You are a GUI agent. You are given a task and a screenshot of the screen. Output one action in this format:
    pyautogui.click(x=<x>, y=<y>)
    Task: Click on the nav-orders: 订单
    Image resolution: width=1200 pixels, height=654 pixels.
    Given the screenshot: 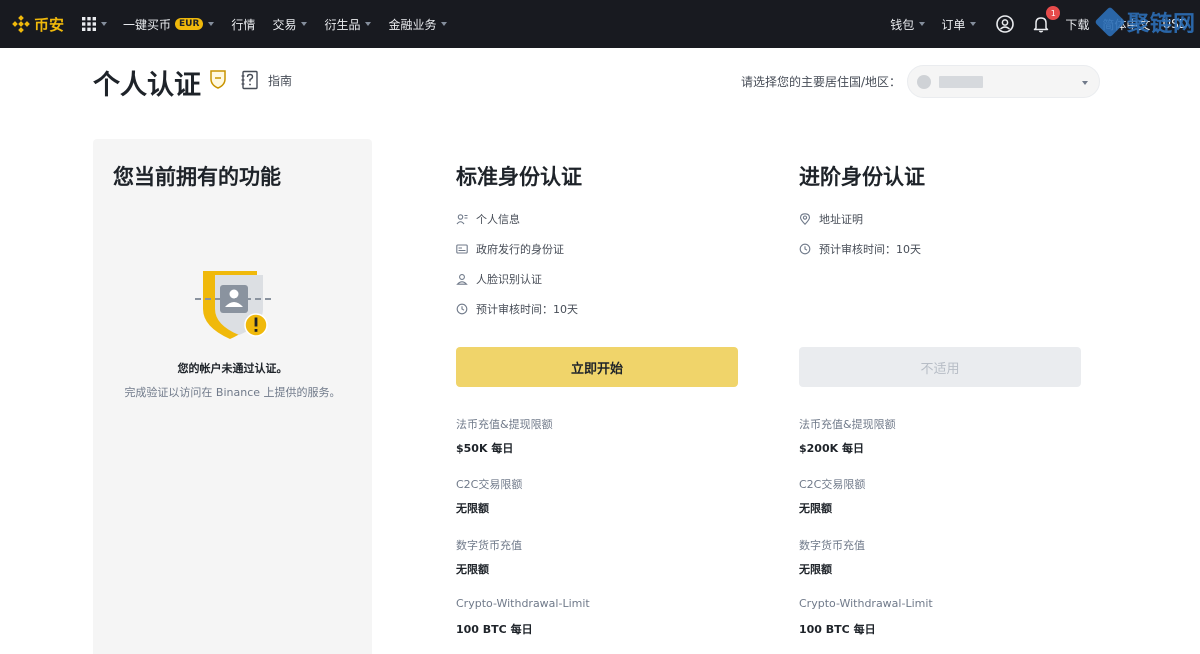 What is the action you would take?
    pyautogui.click(x=959, y=24)
    